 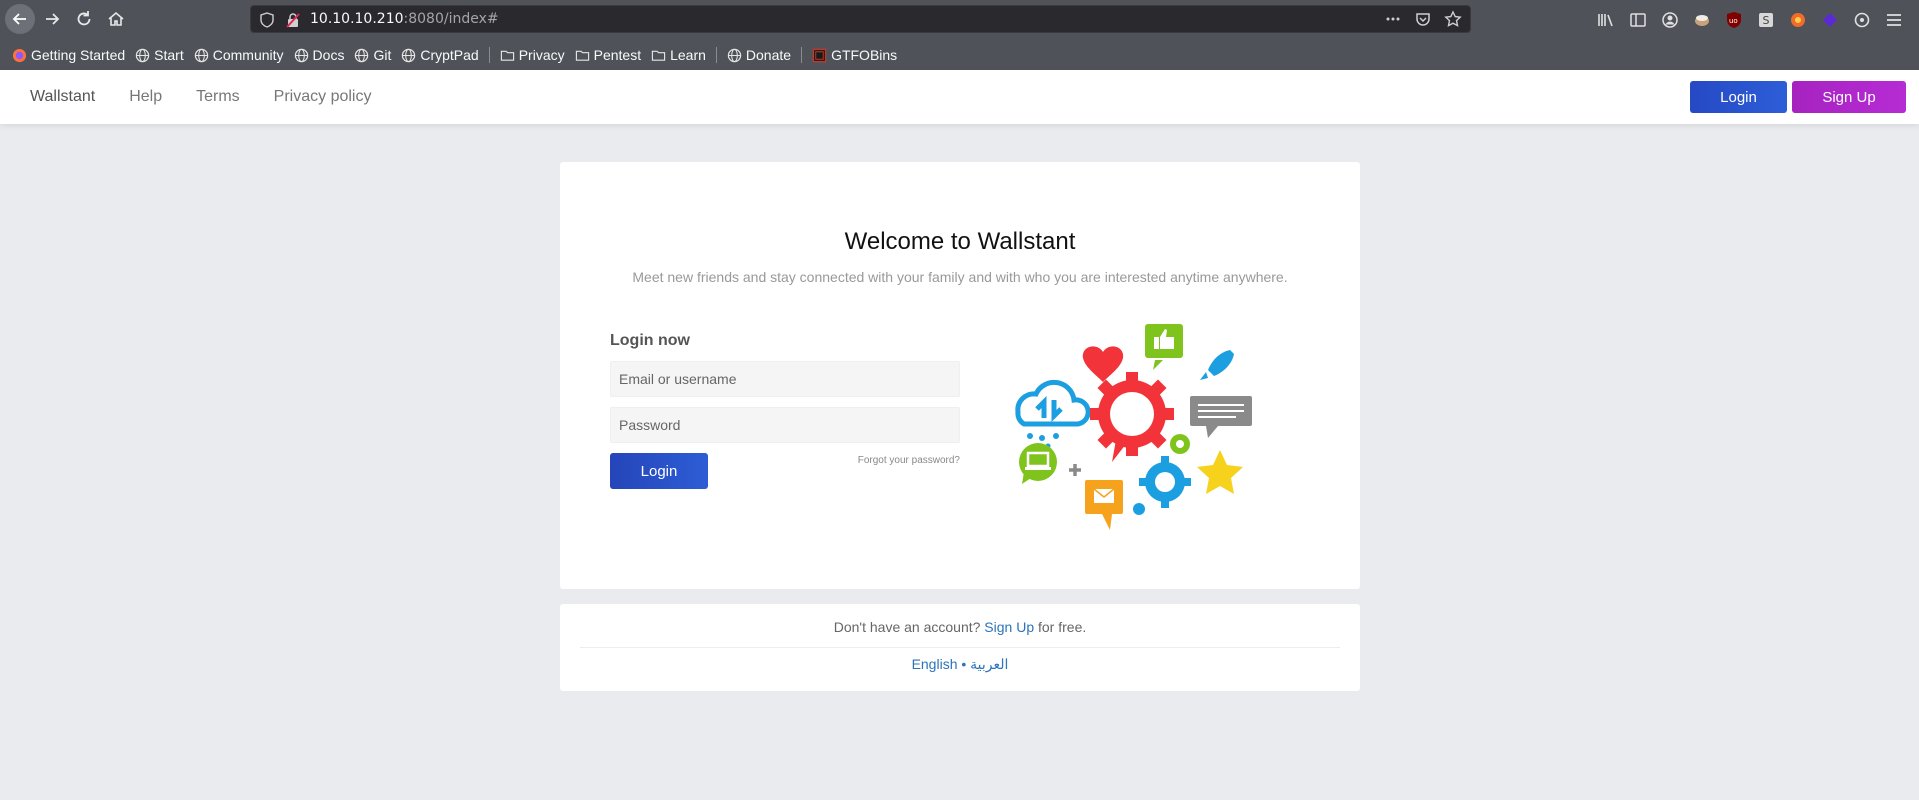 I want to click on bookmark-cryptpad: CryptPad, so click(x=440, y=55).